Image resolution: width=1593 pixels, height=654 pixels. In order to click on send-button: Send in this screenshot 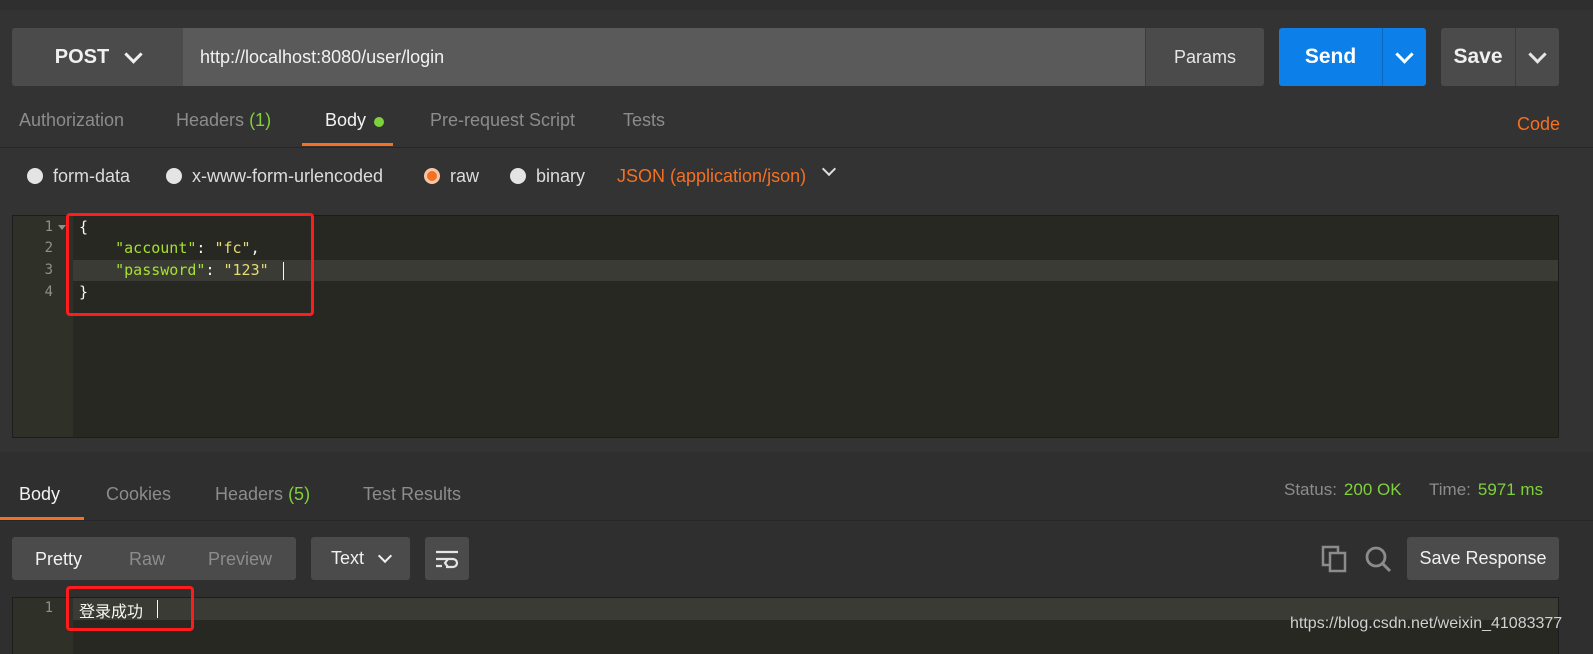, I will do `click(1330, 57)`.